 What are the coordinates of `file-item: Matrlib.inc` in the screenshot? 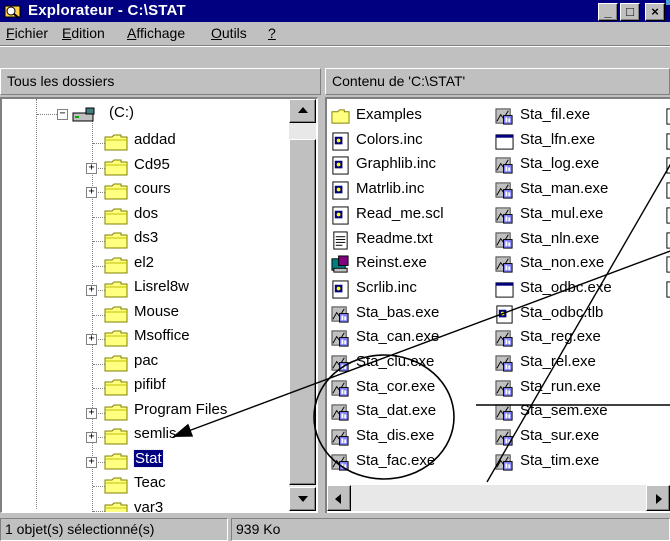 It's located at (410, 190).